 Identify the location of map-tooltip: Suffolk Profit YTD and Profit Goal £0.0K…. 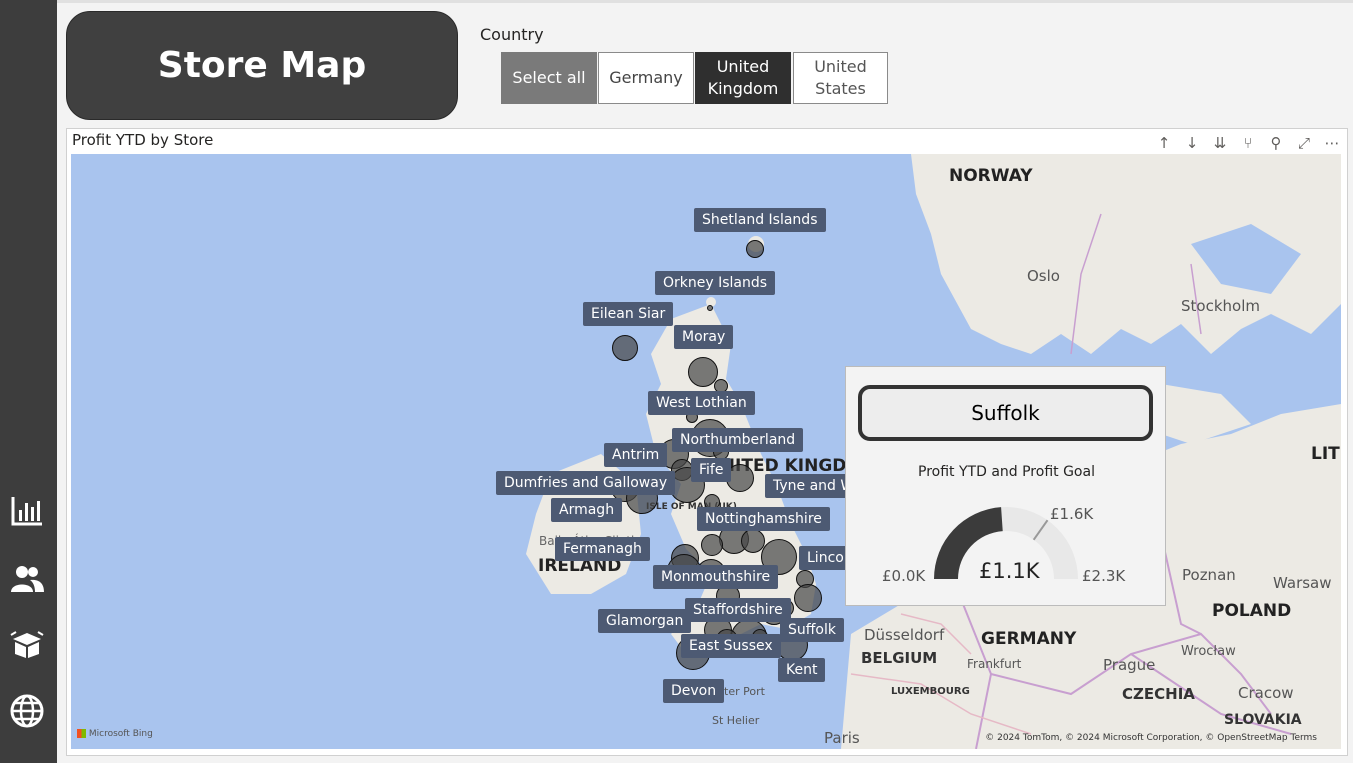
(1005, 486).